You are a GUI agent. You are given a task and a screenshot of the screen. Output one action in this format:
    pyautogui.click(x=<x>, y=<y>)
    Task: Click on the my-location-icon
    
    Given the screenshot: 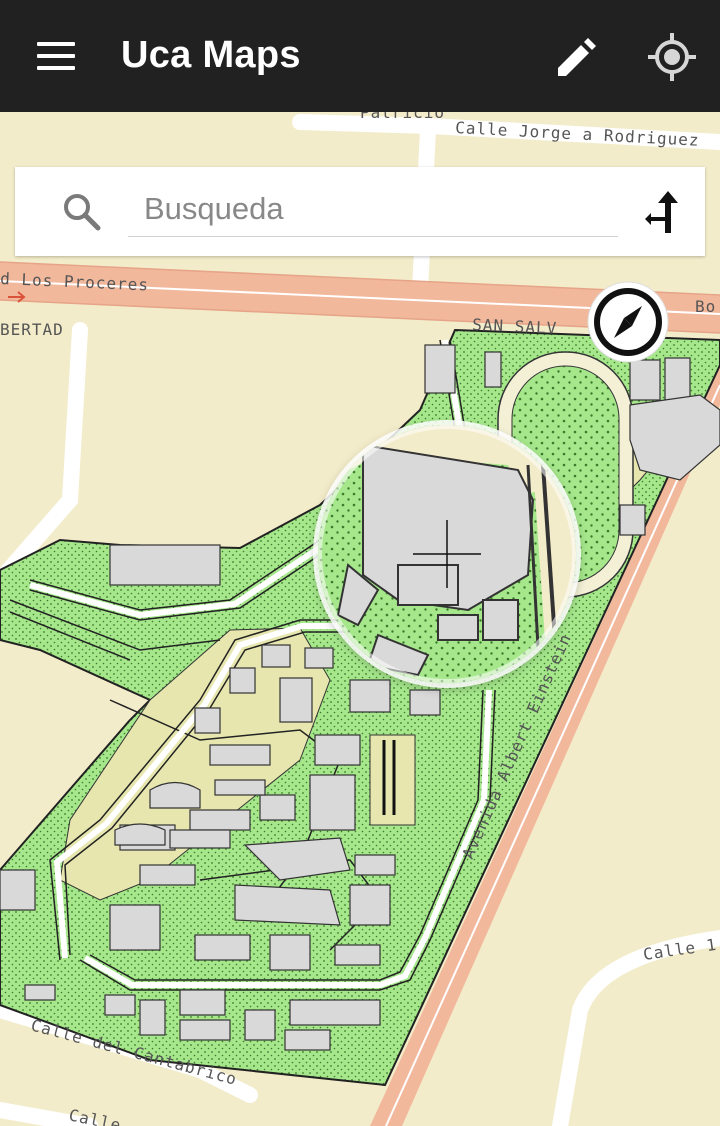 What is the action you would take?
    pyautogui.click(x=672, y=57)
    